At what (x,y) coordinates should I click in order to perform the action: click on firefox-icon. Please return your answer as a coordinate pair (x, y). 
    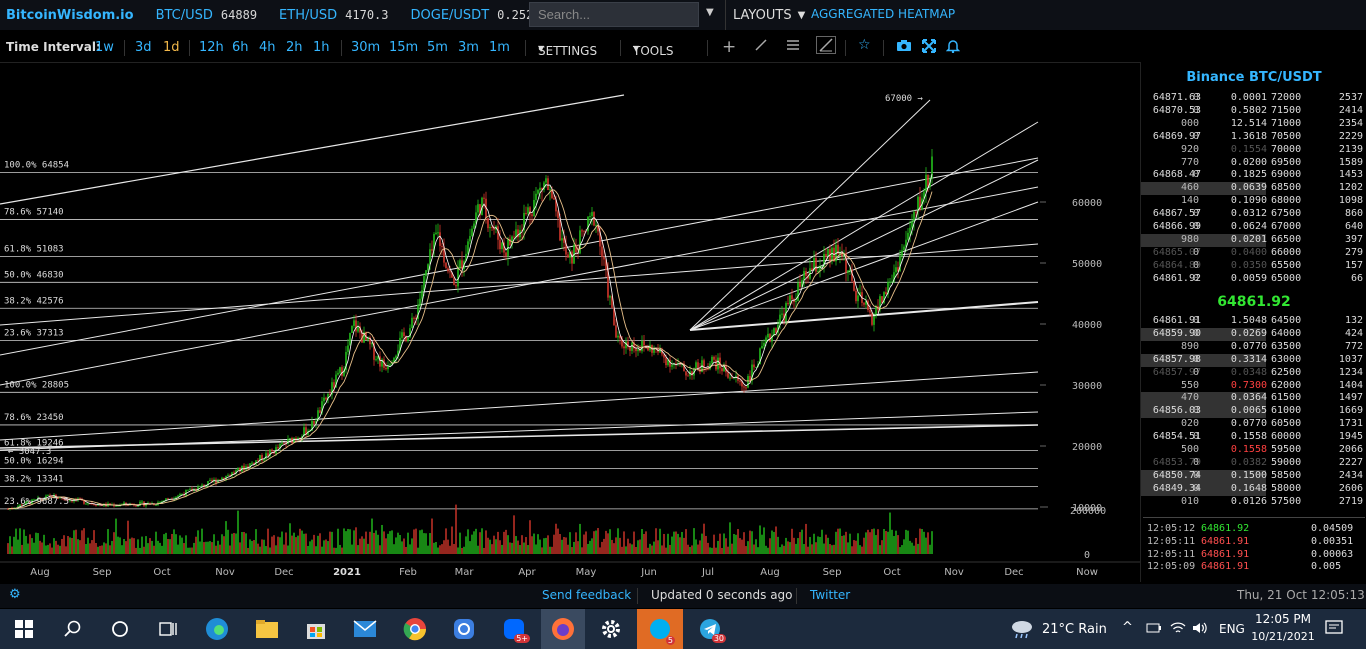
    Looking at the image, I should click on (563, 629).